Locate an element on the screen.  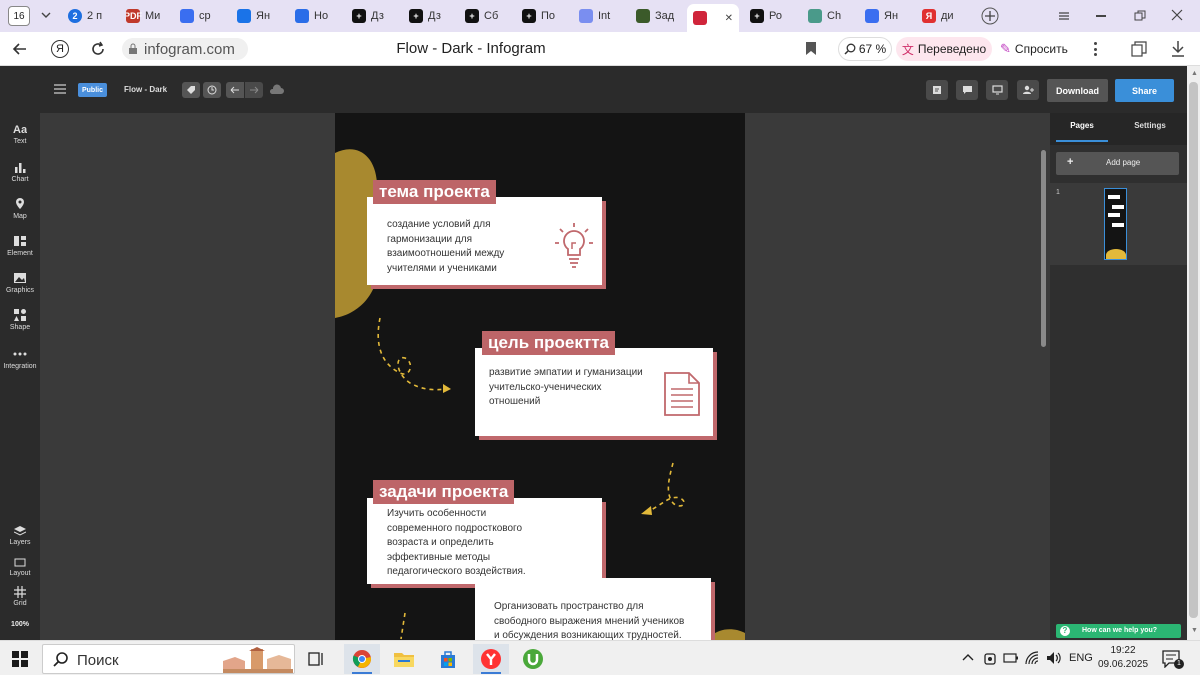
ask-button: ✎ Спросить is located at coordinates (1040, 49).